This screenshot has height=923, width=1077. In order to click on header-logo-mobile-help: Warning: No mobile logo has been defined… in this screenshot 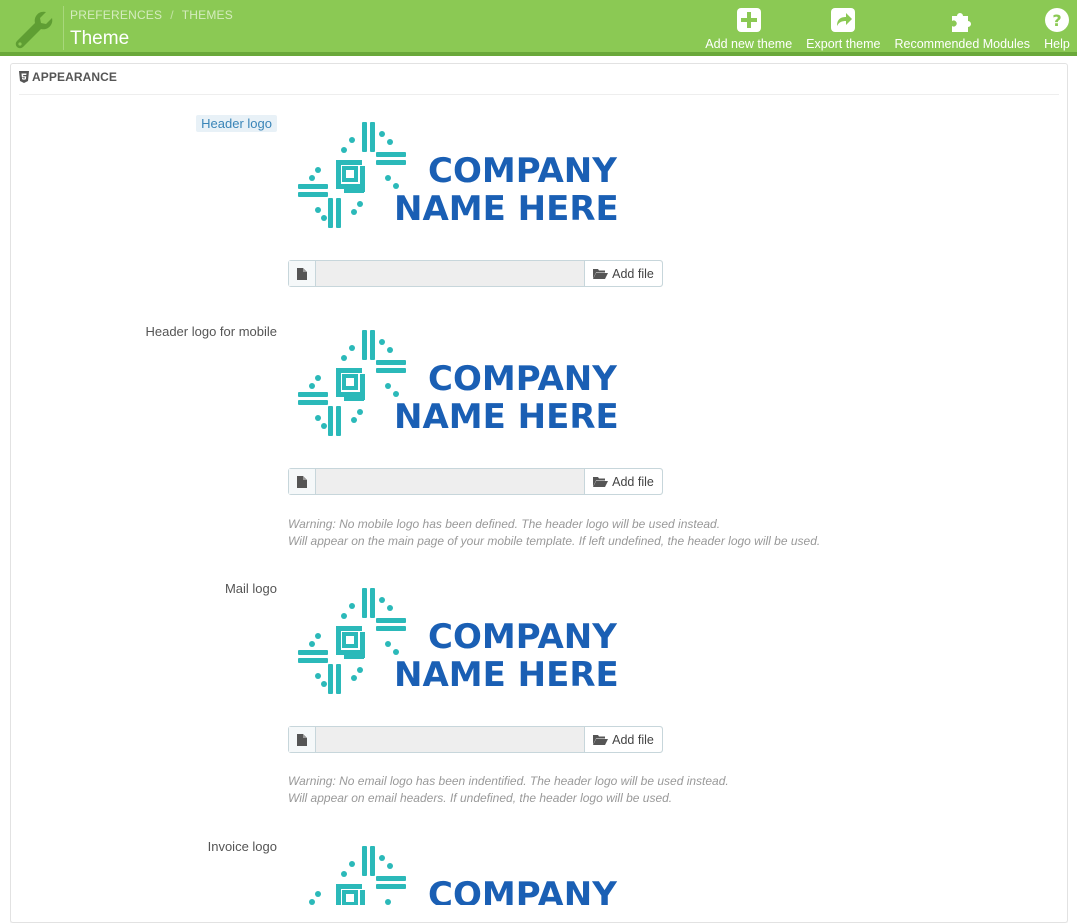, I will do `click(554, 533)`.